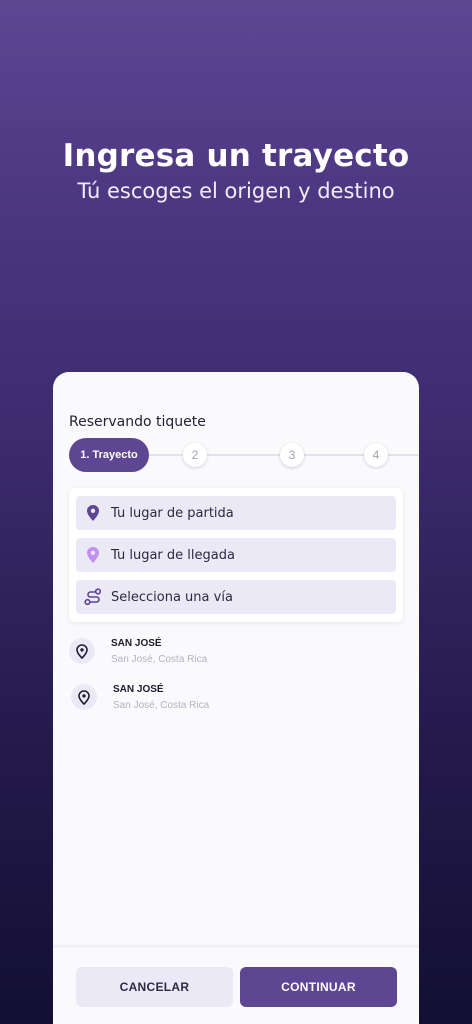 This screenshot has width=472, height=1024. Describe the element at coordinates (236, 191) in the screenshot. I see `page-subtitle: Tú escoges el origen y destino` at that location.